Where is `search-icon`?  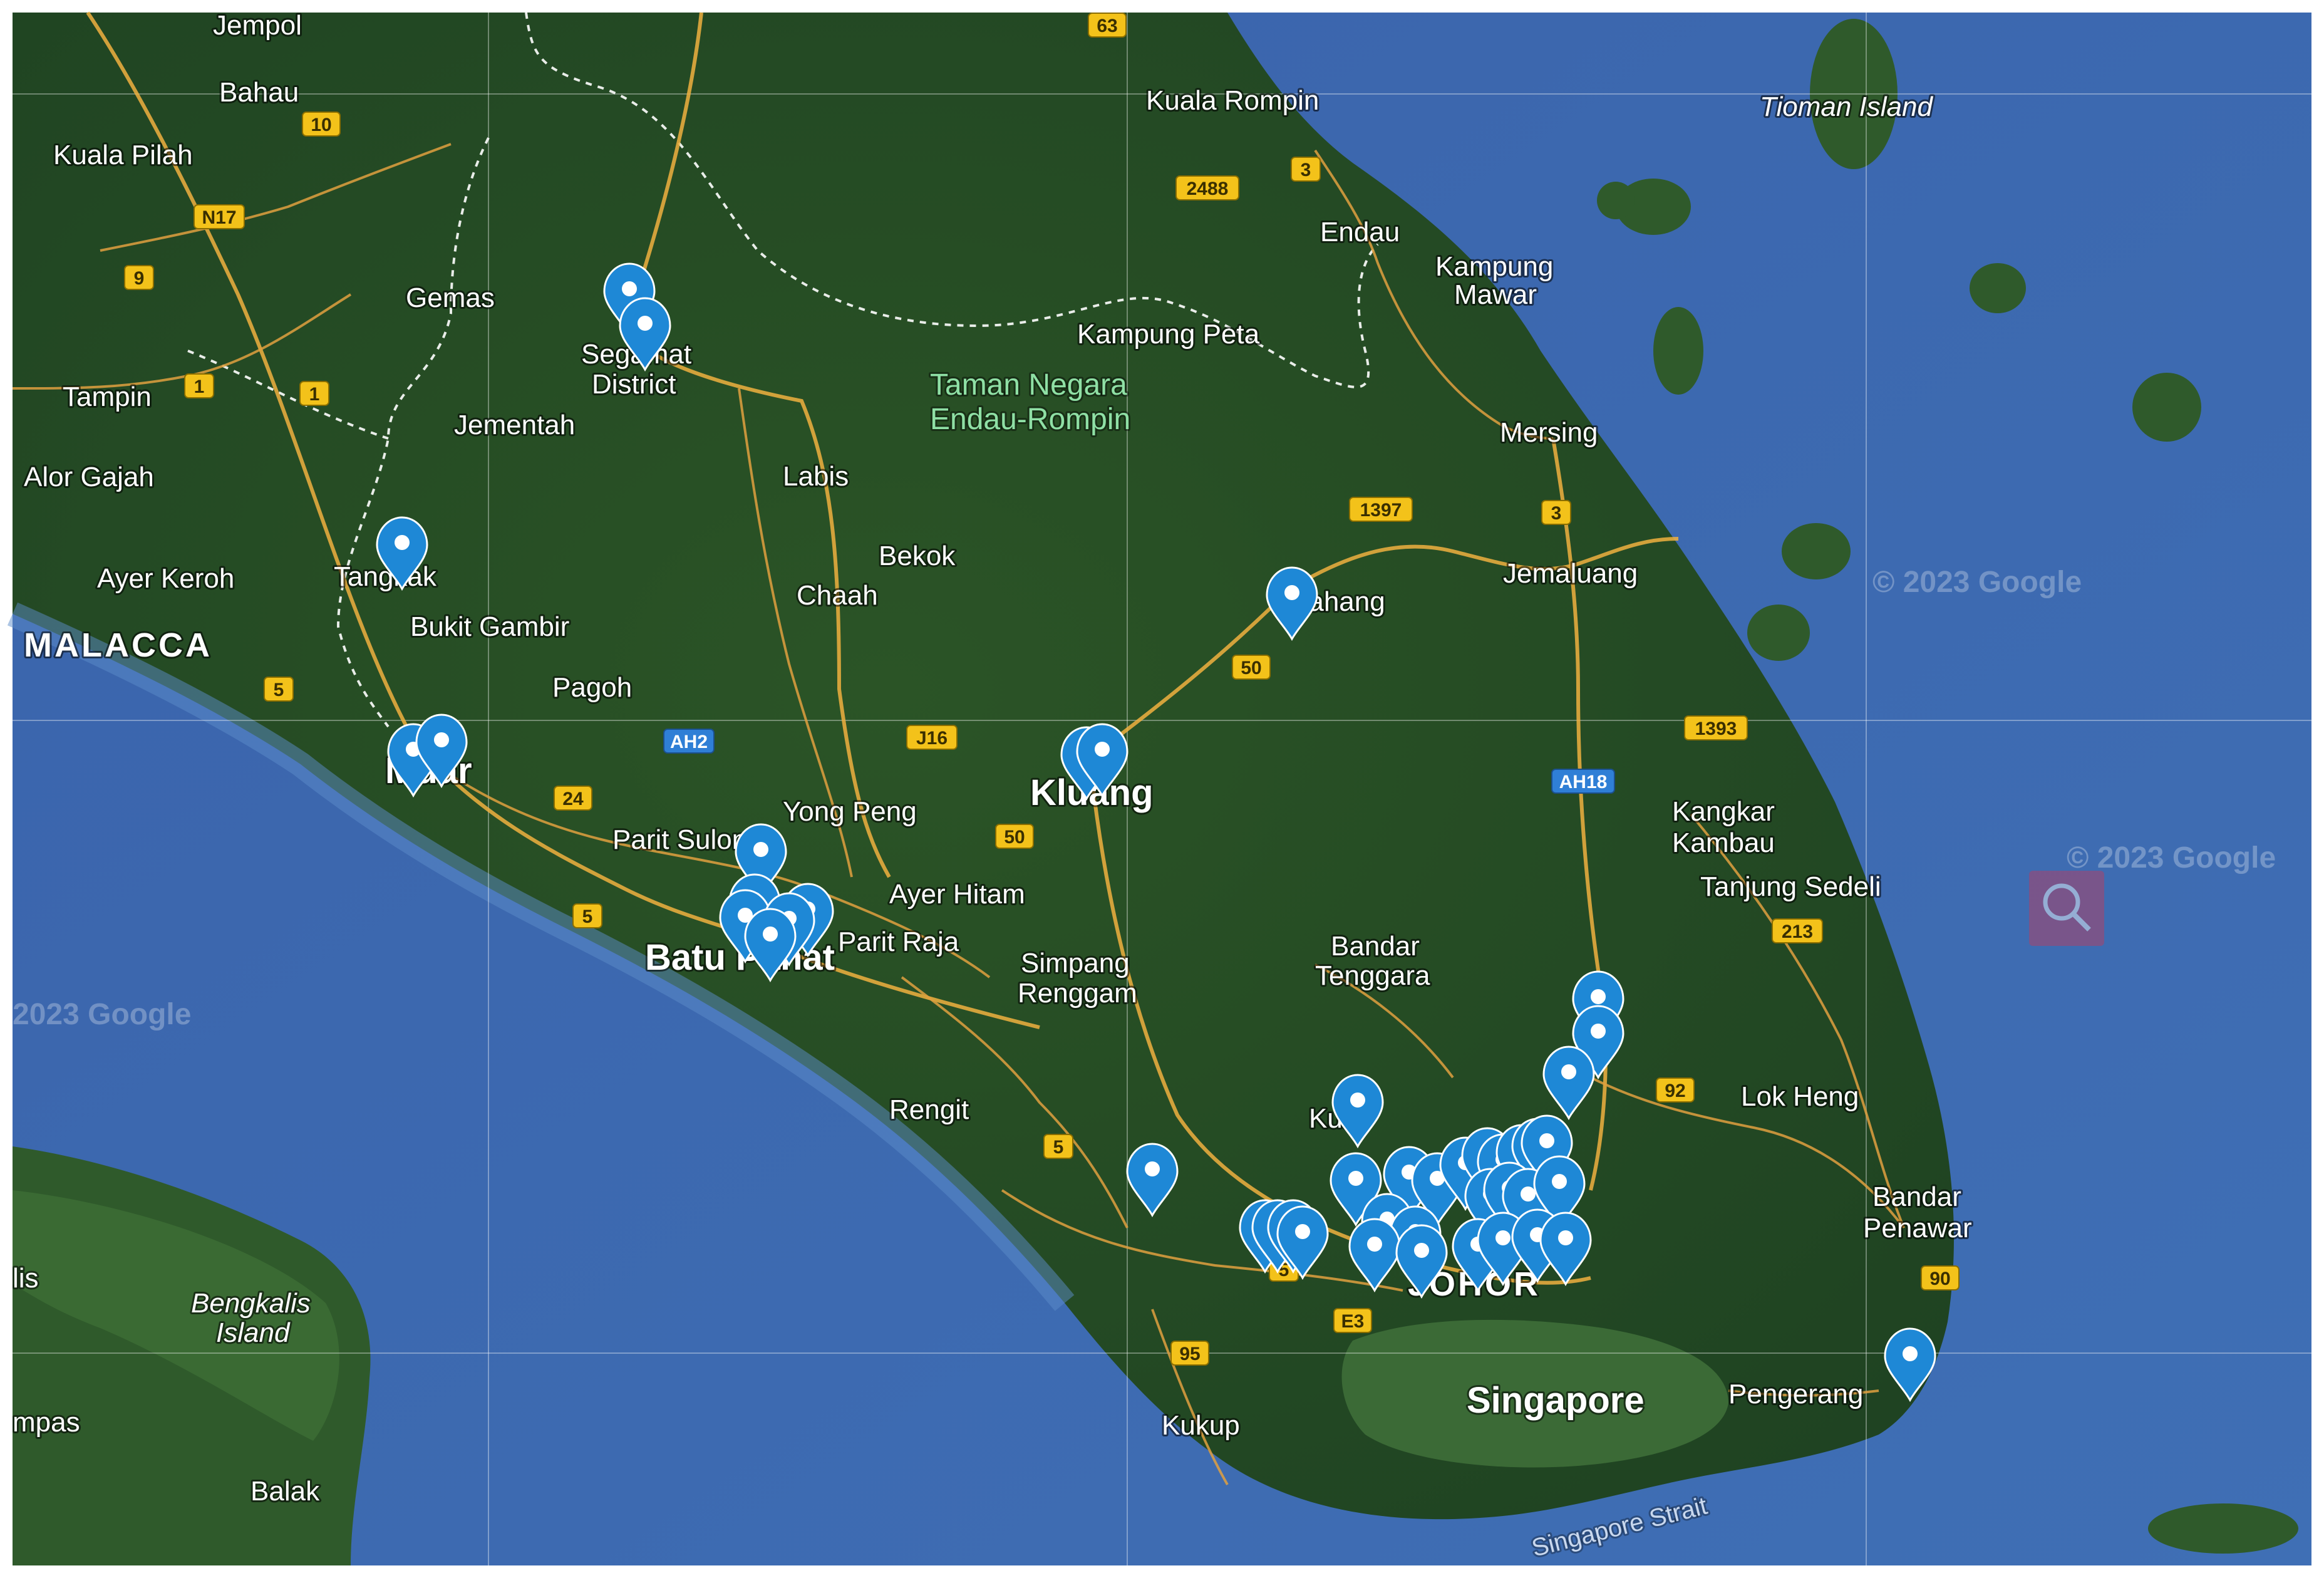
search-icon is located at coordinates (2066, 908).